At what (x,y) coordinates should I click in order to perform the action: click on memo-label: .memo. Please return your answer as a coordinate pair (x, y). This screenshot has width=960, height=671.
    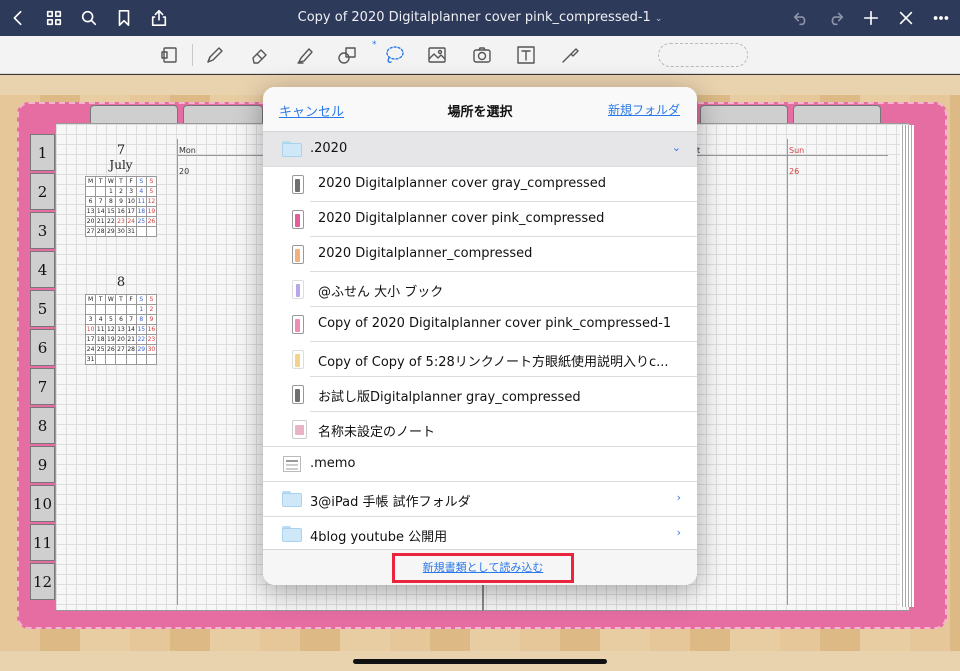
    Looking at the image, I should click on (333, 463).